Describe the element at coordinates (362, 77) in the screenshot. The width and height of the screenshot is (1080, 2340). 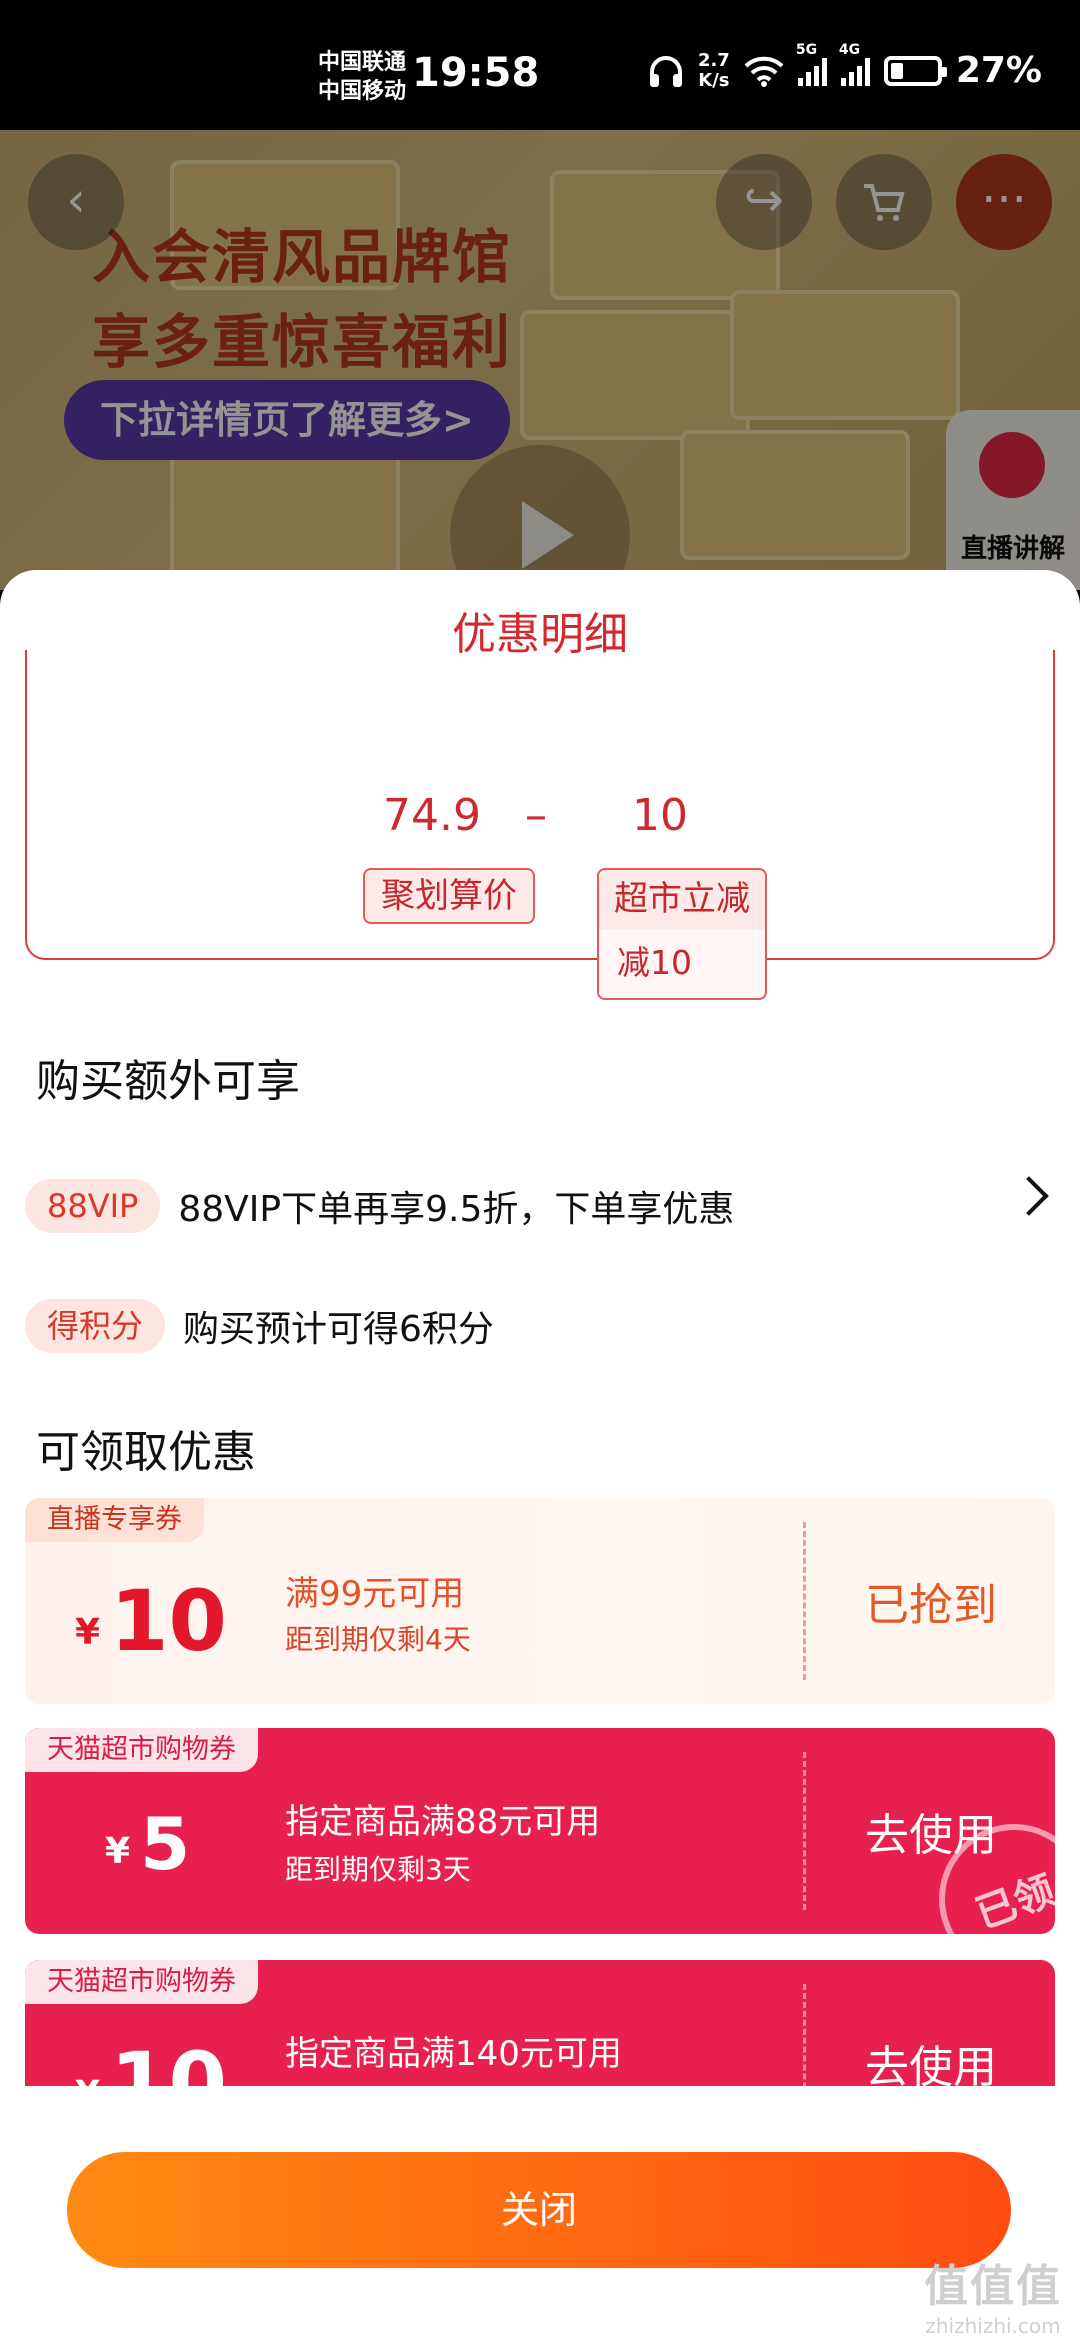
I see `carrier-names: 中国联通 中国移动` at that location.